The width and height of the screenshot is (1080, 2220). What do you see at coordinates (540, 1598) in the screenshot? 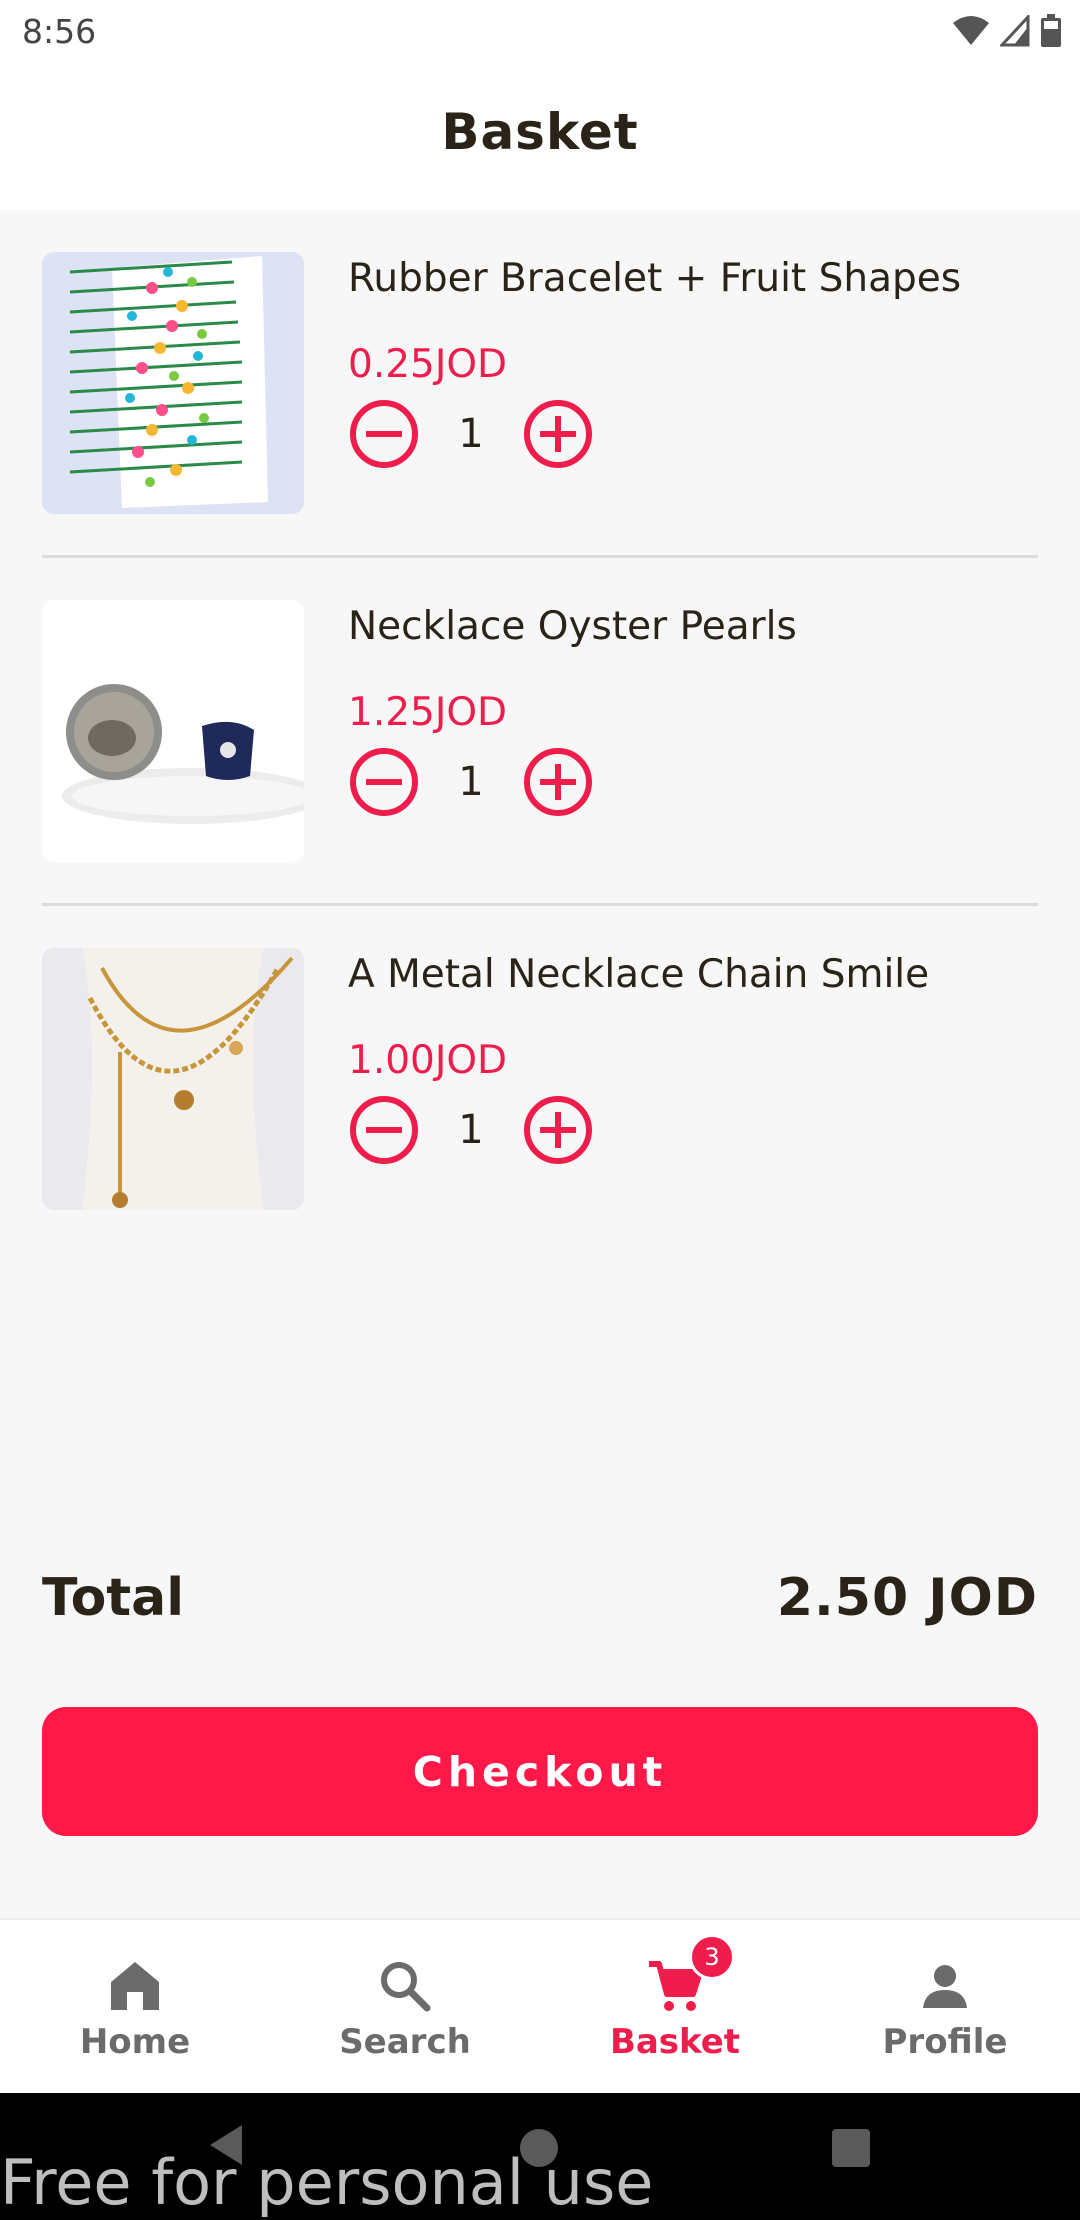
I see `total-row: Total 2.50 JOD` at bounding box center [540, 1598].